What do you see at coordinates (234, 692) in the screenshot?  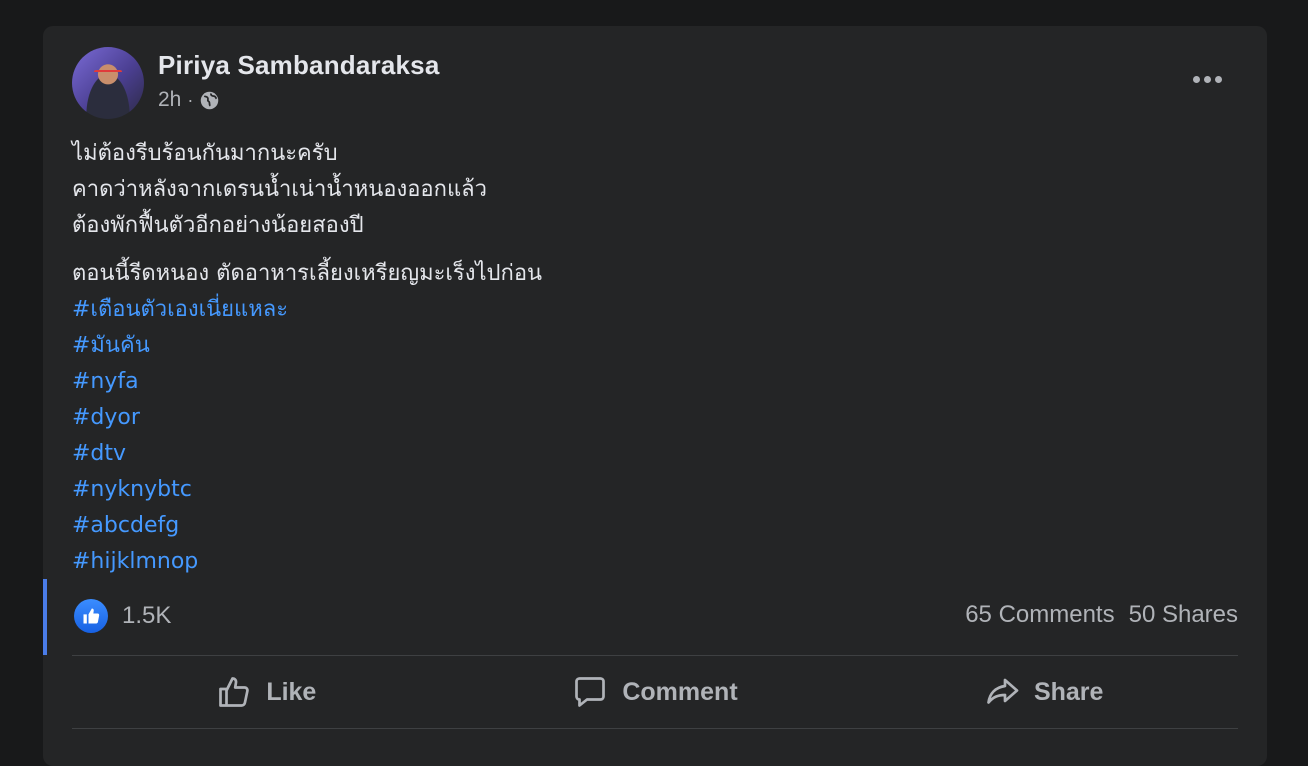 I see `thumbs-up-icon` at bounding box center [234, 692].